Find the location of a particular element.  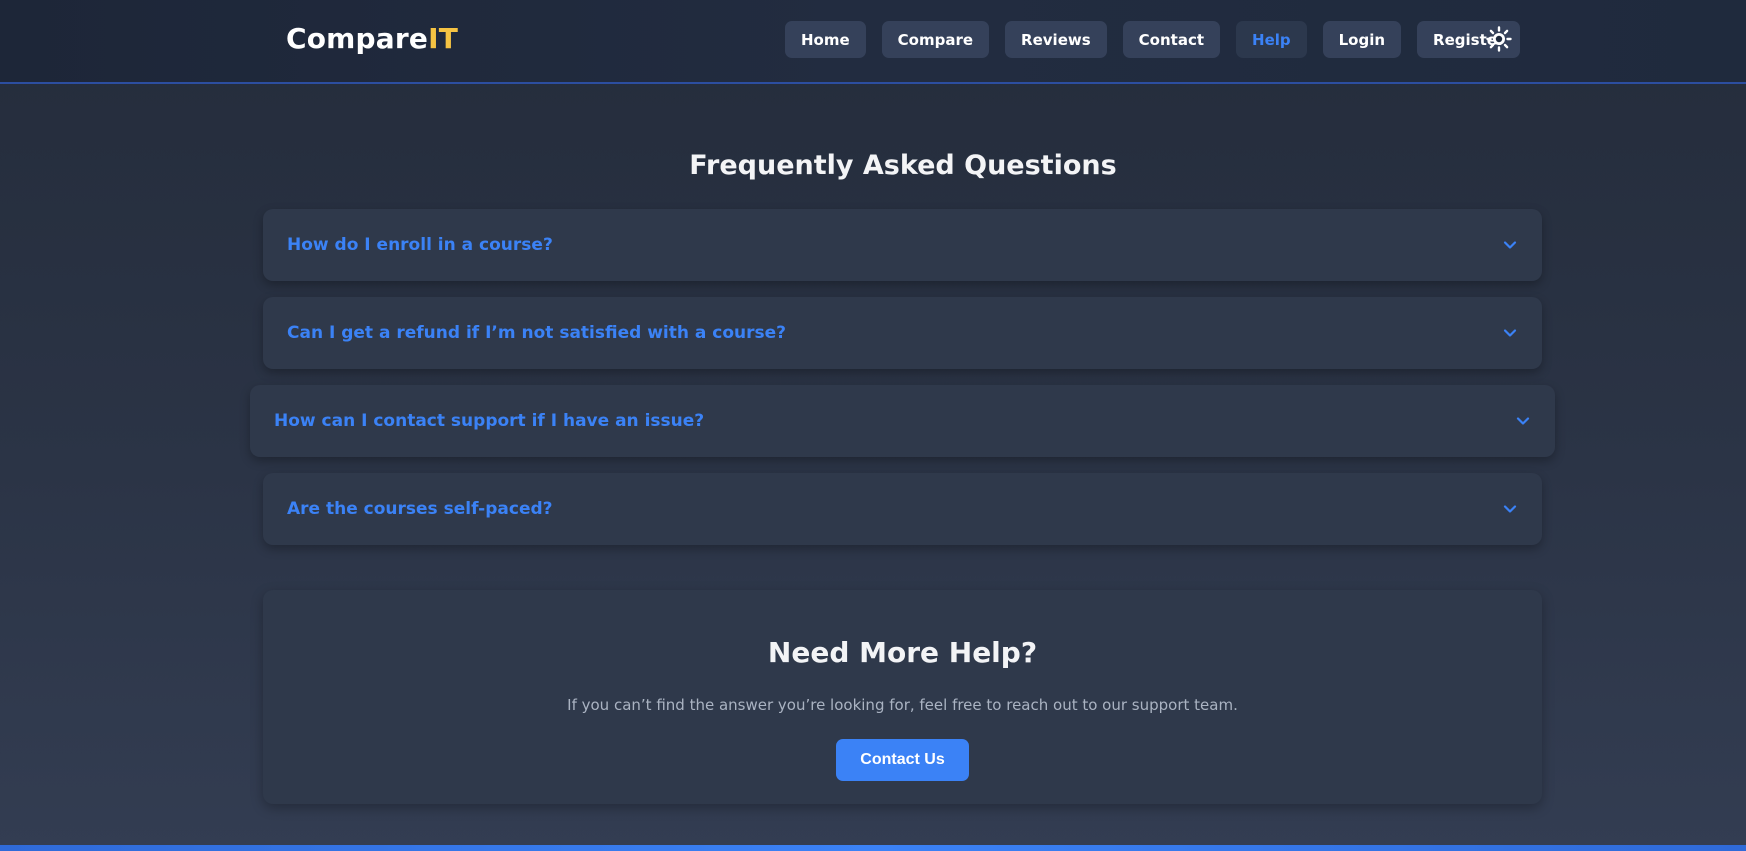

site-logo: CompareIT is located at coordinates (372, 38).